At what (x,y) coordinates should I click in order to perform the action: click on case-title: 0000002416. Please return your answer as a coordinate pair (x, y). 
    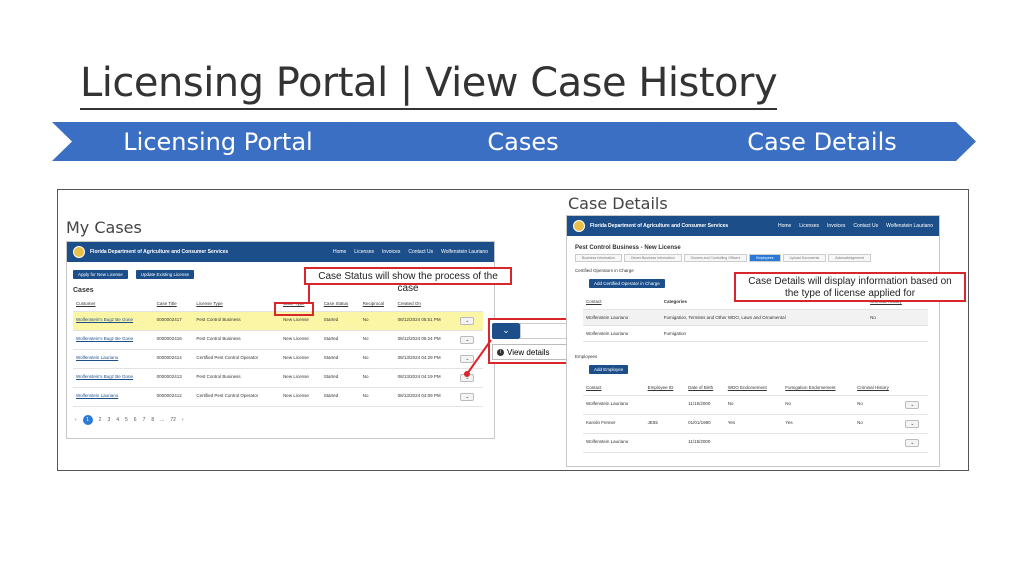
    Looking at the image, I should click on (173, 340).